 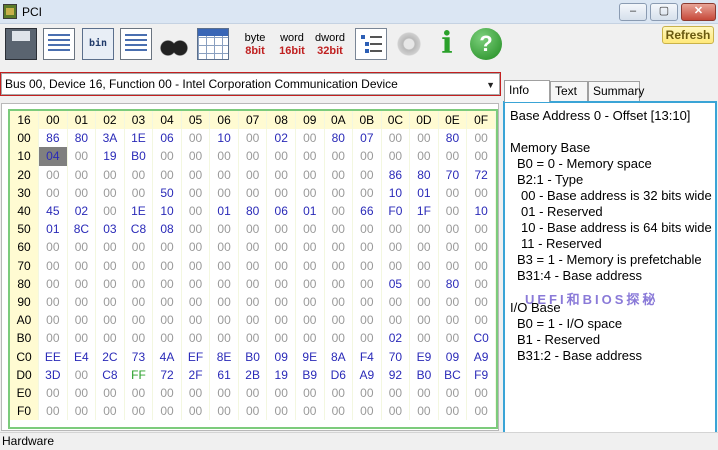 I want to click on hex-cell: 09, so click(x=281, y=356).